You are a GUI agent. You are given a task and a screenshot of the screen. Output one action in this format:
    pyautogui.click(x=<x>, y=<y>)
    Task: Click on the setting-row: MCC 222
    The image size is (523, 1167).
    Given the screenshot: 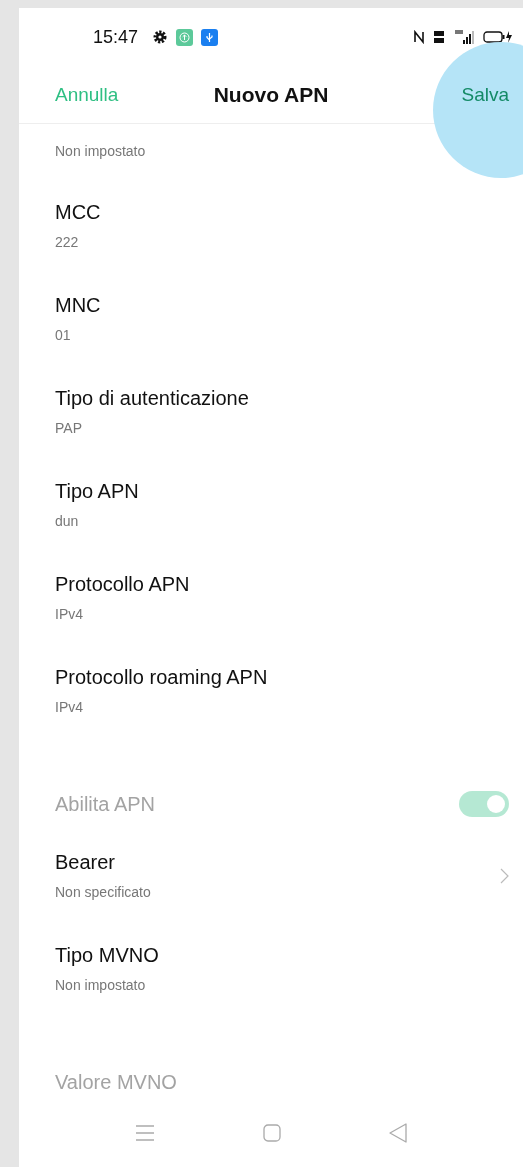 What is the action you would take?
    pyautogui.click(x=271, y=226)
    